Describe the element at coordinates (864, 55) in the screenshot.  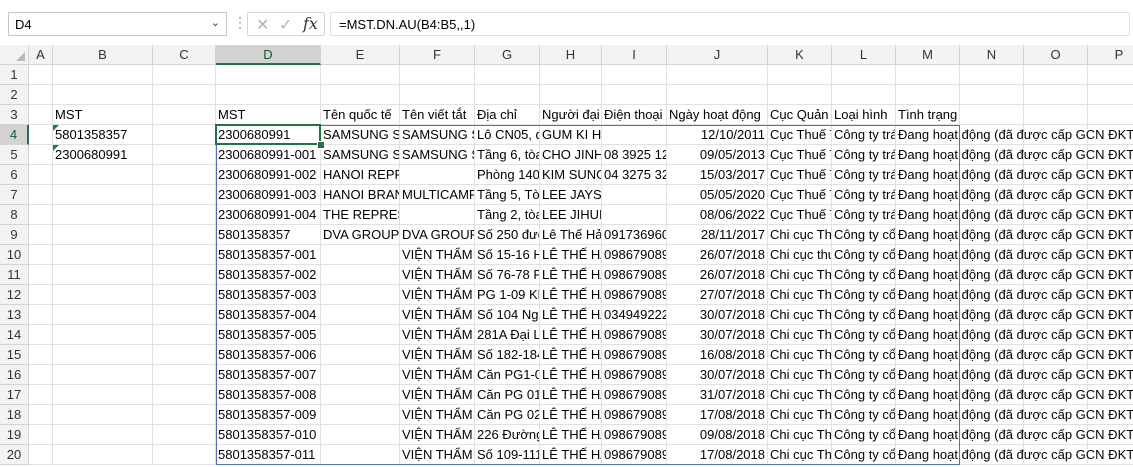
I see `column-header-l: L` at that location.